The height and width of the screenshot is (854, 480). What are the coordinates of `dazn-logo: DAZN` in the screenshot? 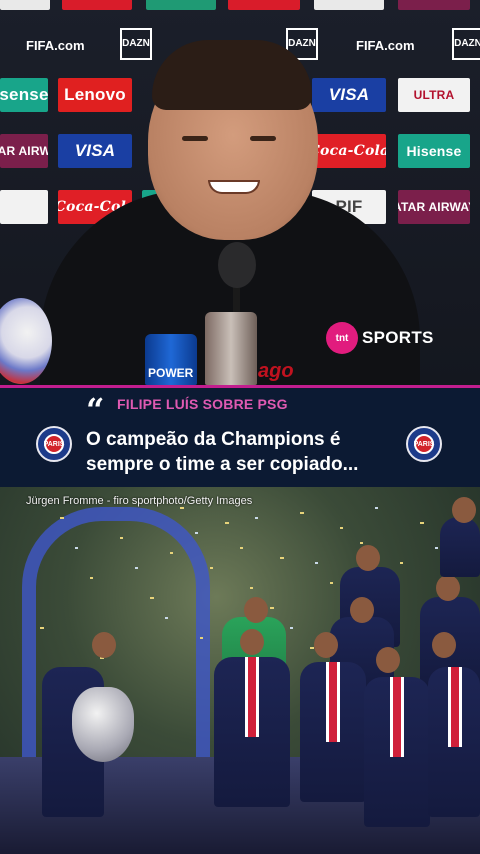 It's located at (466, 44).